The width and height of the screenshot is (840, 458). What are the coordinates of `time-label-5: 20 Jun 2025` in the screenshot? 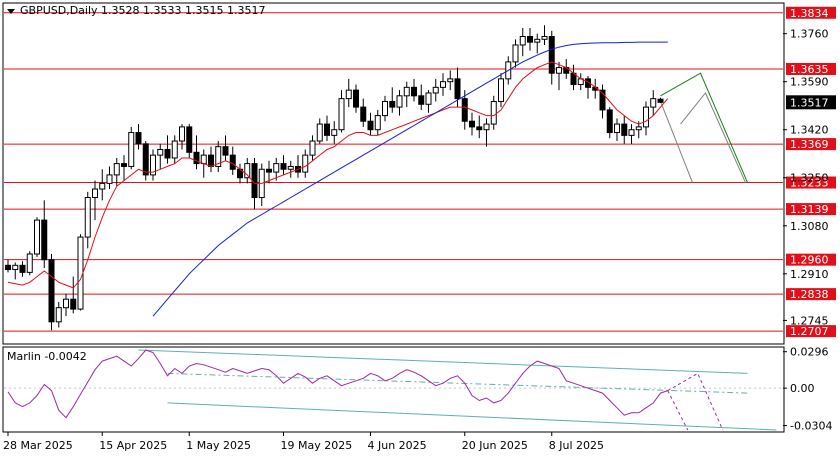 It's located at (495, 445).